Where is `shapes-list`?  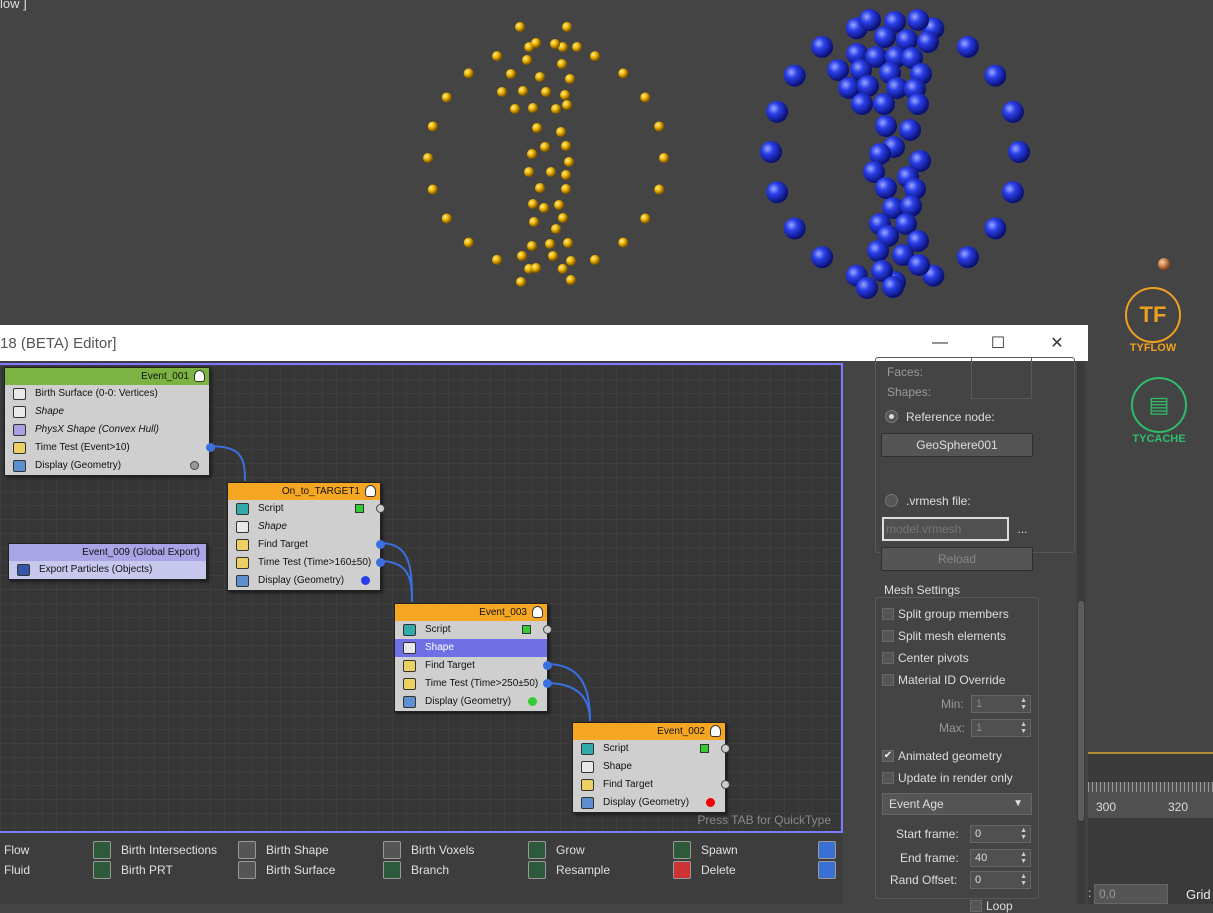
shapes-list is located at coordinates (1001, 378).